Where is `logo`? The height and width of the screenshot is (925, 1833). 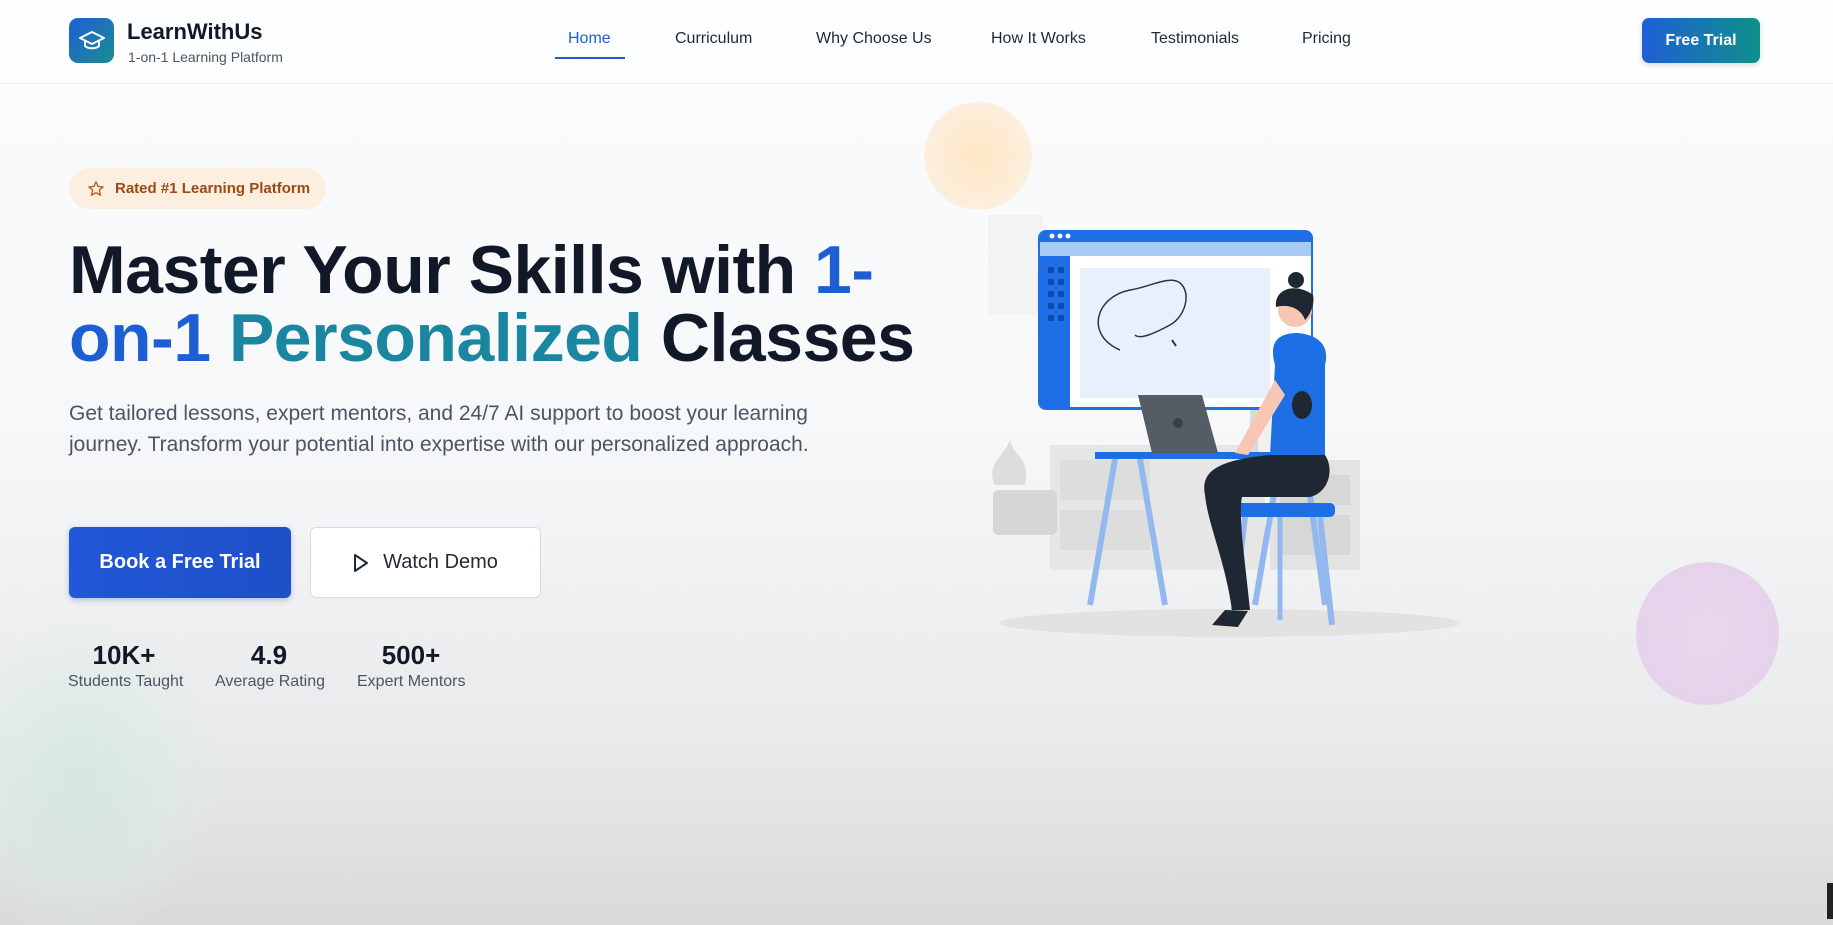
logo is located at coordinates (91, 40).